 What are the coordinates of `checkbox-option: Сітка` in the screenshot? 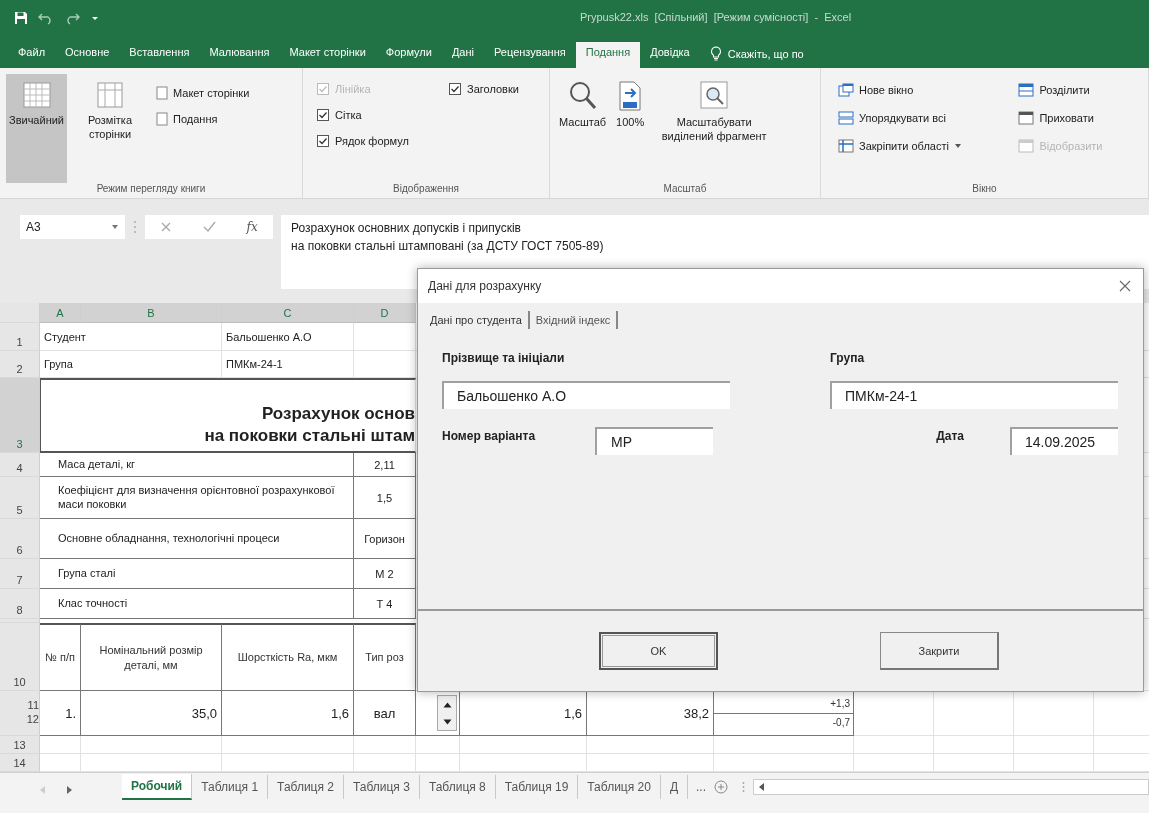 It's located at (371, 115).